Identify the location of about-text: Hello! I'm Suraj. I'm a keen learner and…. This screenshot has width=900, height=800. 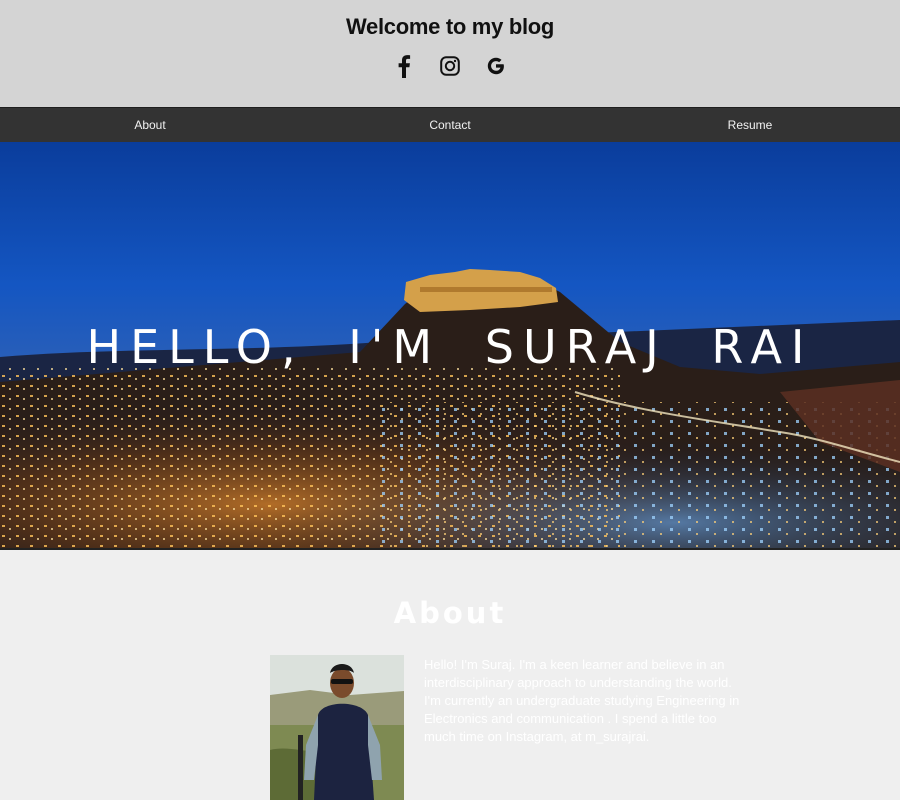
(582, 700).